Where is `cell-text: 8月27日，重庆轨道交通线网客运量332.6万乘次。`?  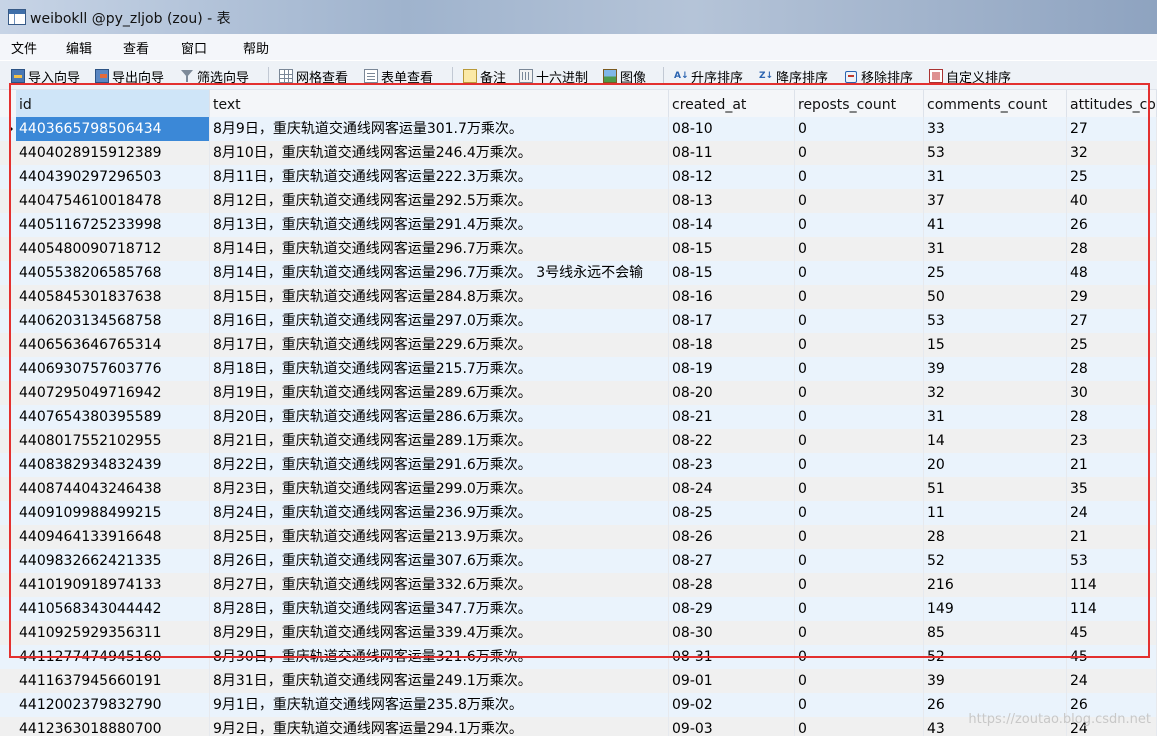 cell-text: 8月27日，重庆轨道交通线网客运量332.6万乘次。 is located at coordinates (439, 585).